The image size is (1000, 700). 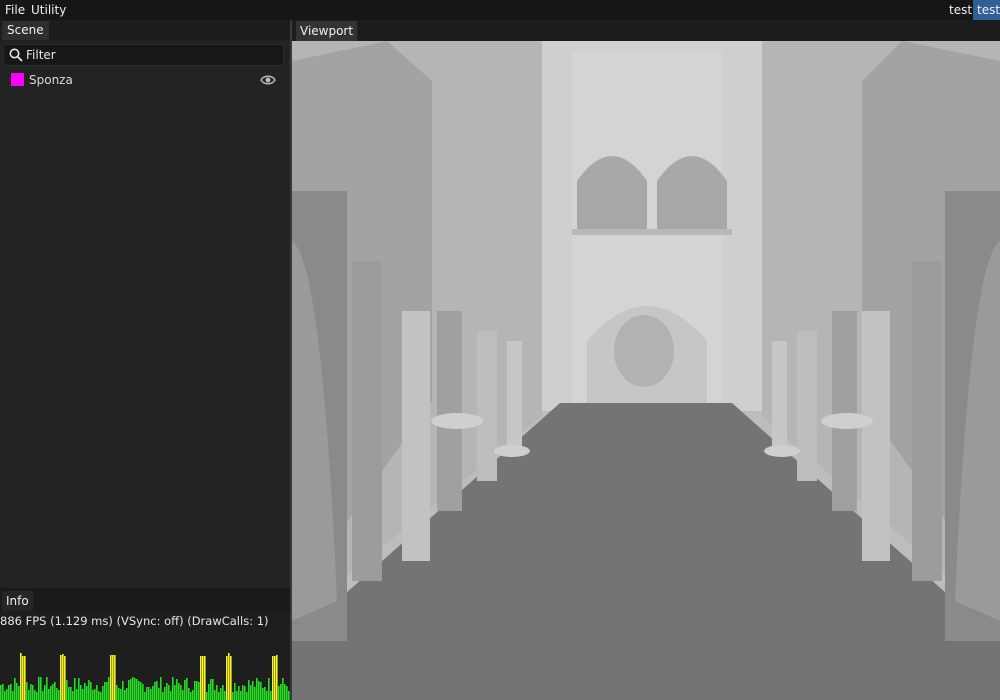 I want to click on color-swatch, so click(x=17, y=79).